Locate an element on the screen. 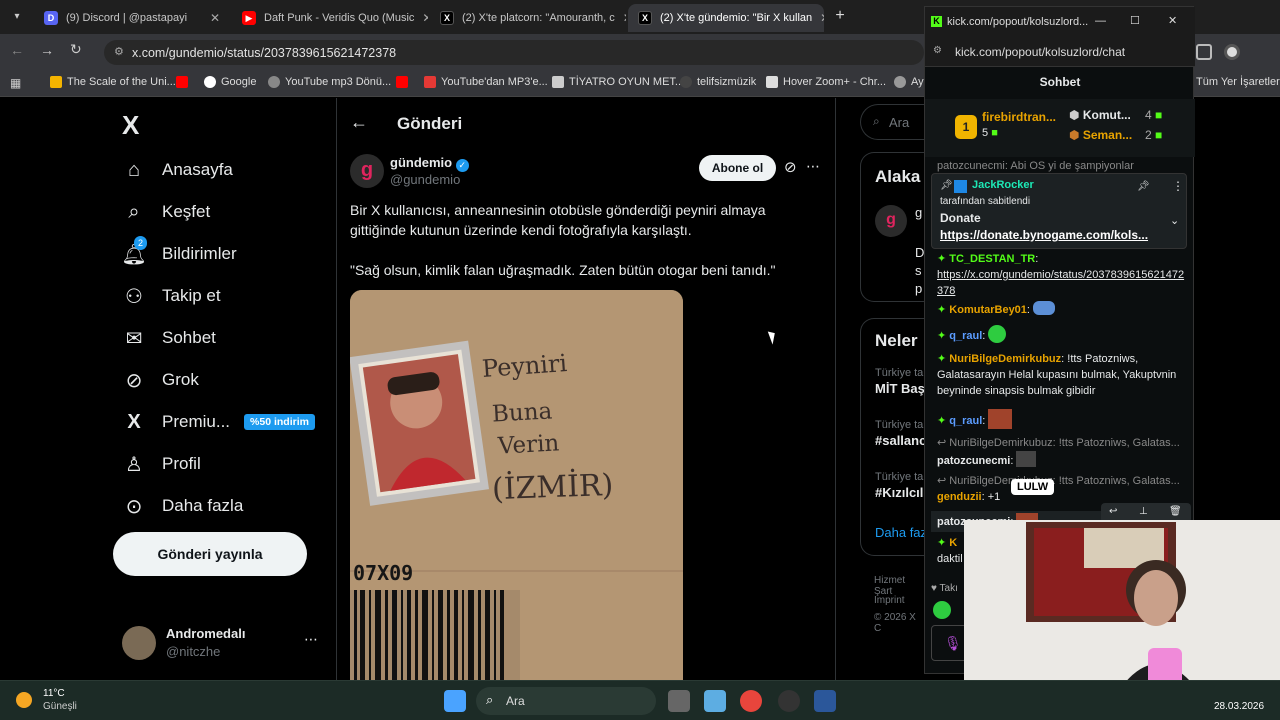 Image resolution: width=1280 pixels, height=720 pixels. nav-notifications: 🔔︎ 2 Bildirimler is located at coordinates (179, 251).